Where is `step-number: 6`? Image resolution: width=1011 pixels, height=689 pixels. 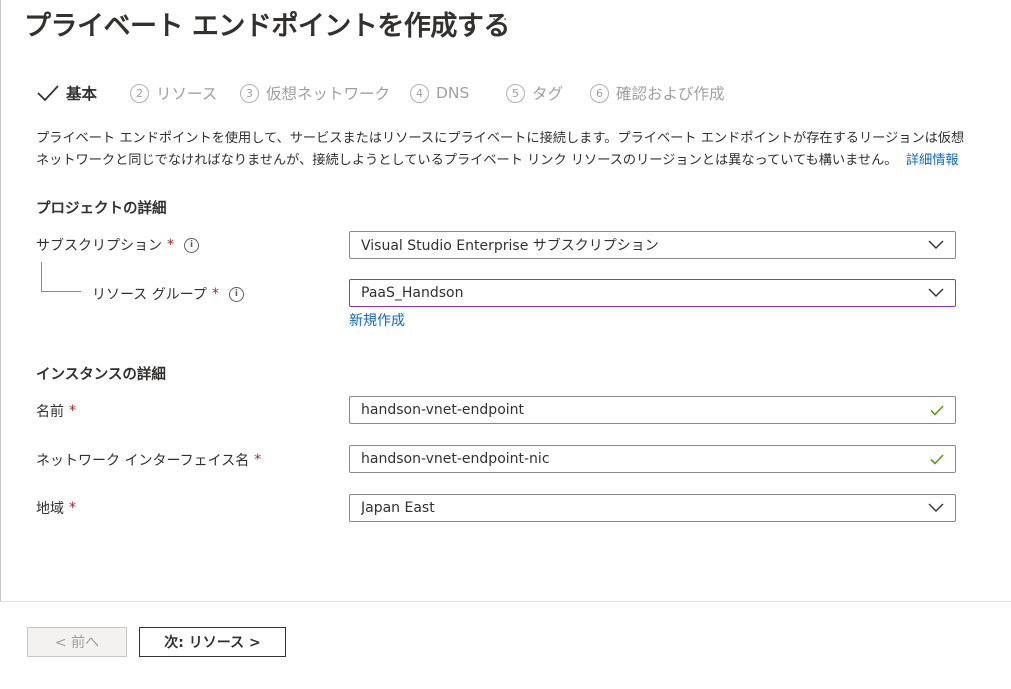 step-number: 6 is located at coordinates (599, 93).